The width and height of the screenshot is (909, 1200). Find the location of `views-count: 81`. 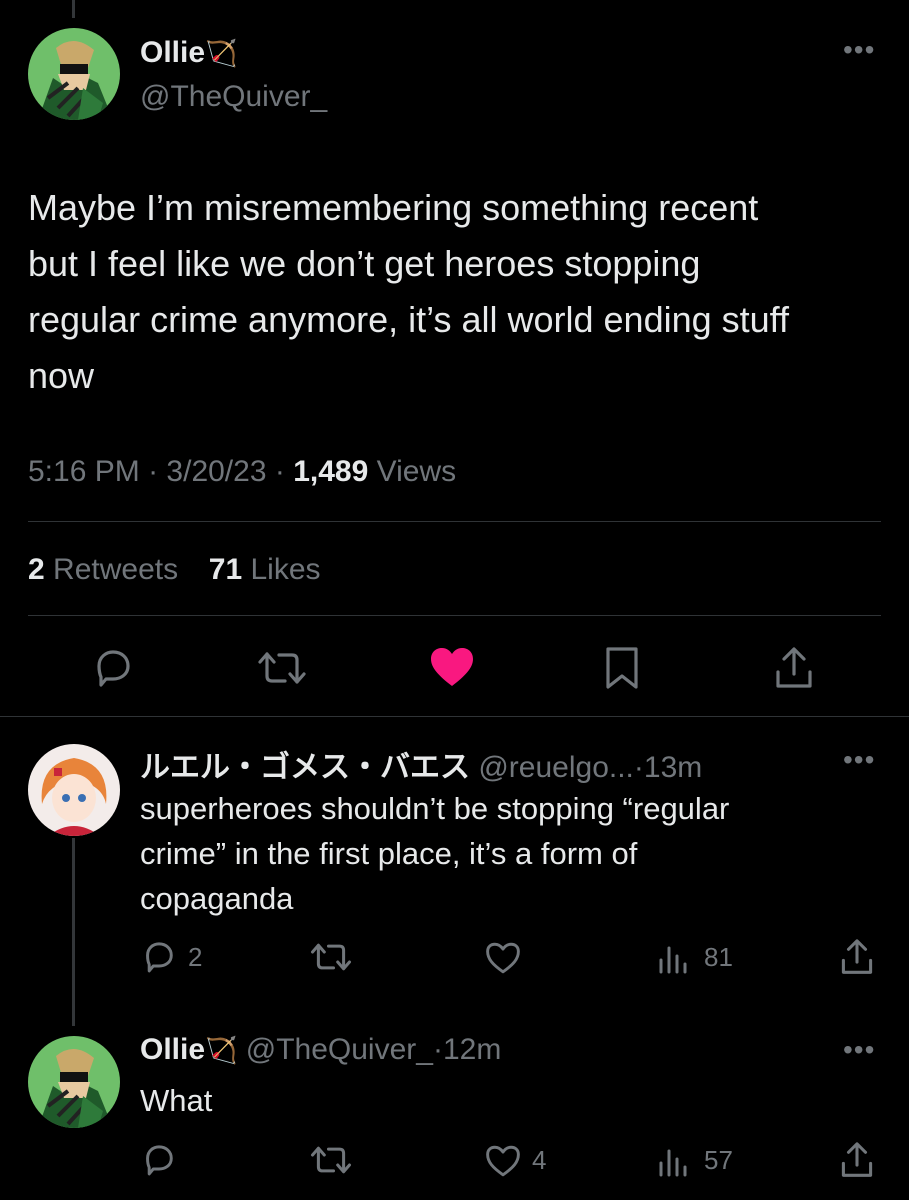

views-count: 81 is located at coordinates (718, 957).